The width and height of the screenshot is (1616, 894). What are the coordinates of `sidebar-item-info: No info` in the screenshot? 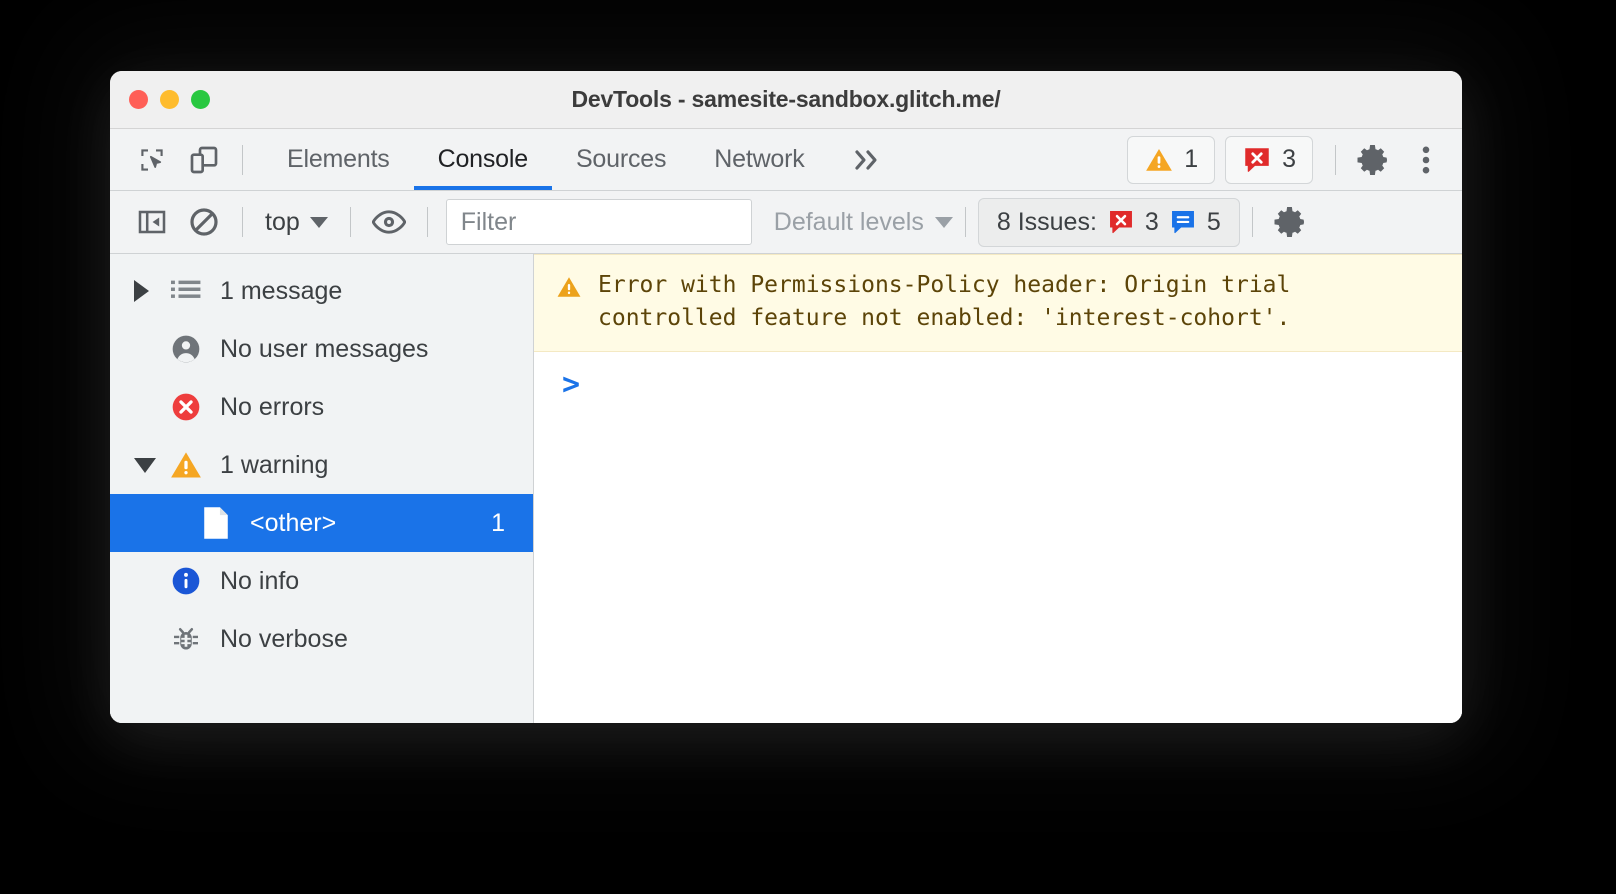 It's located at (321, 581).